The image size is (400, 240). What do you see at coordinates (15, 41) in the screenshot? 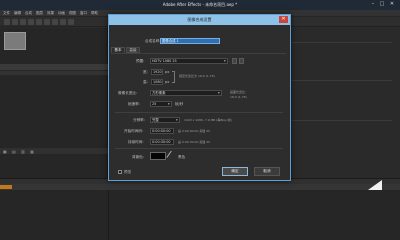
I see `project-thumbnail` at bounding box center [15, 41].